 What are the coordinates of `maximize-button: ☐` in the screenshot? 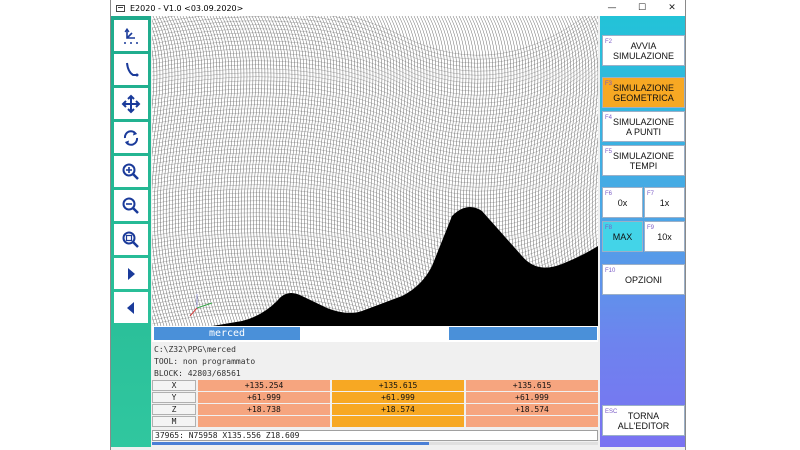 It's located at (642, 8).